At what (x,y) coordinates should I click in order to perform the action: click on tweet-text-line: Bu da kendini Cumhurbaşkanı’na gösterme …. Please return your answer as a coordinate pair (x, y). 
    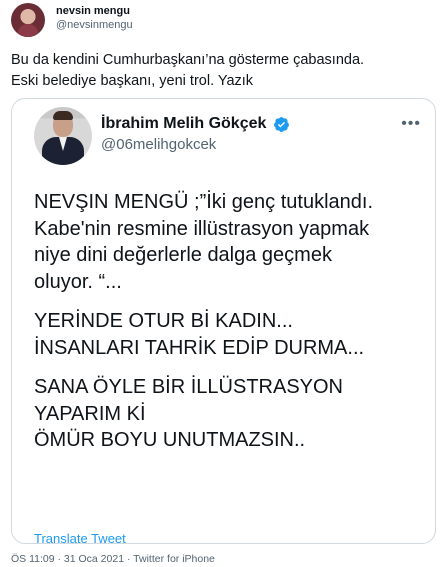
    Looking at the image, I should click on (188, 60).